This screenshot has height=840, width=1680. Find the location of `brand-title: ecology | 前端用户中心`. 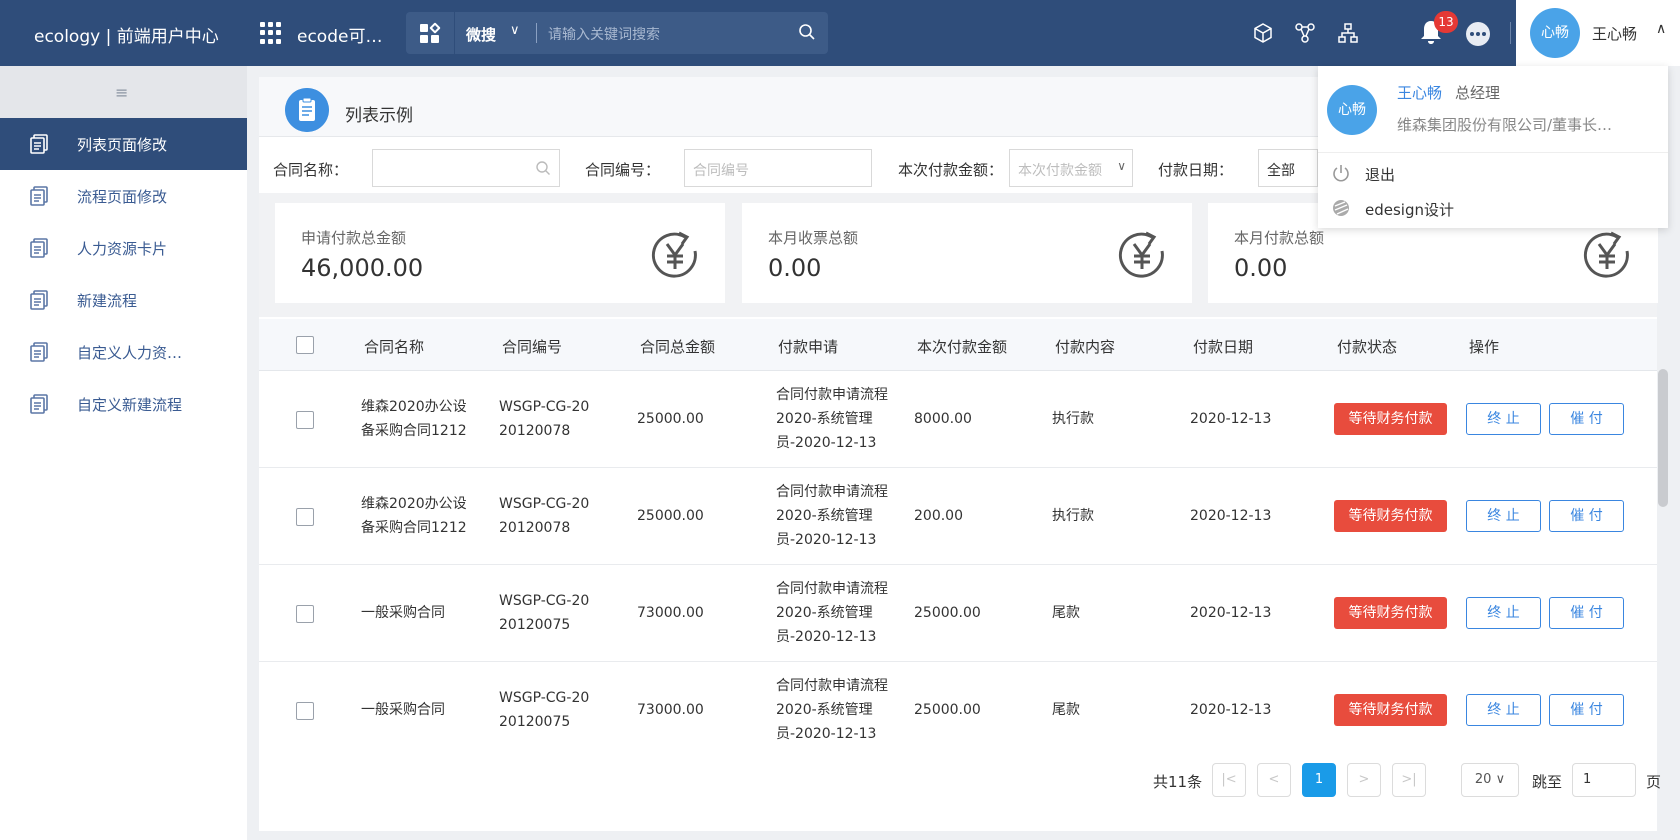

brand-title: ecology | 前端用户中心 is located at coordinates (126, 34).